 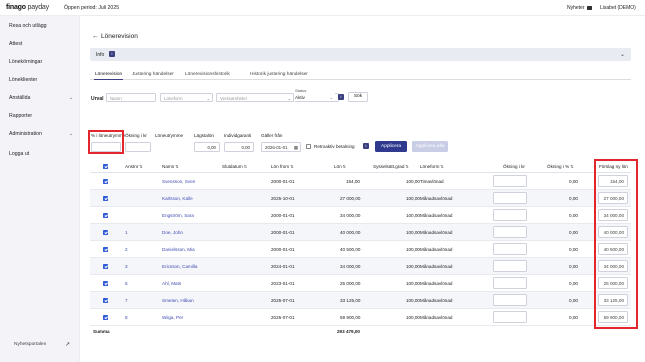 I want to click on news-link: Nyheter, so click(x=579, y=8).